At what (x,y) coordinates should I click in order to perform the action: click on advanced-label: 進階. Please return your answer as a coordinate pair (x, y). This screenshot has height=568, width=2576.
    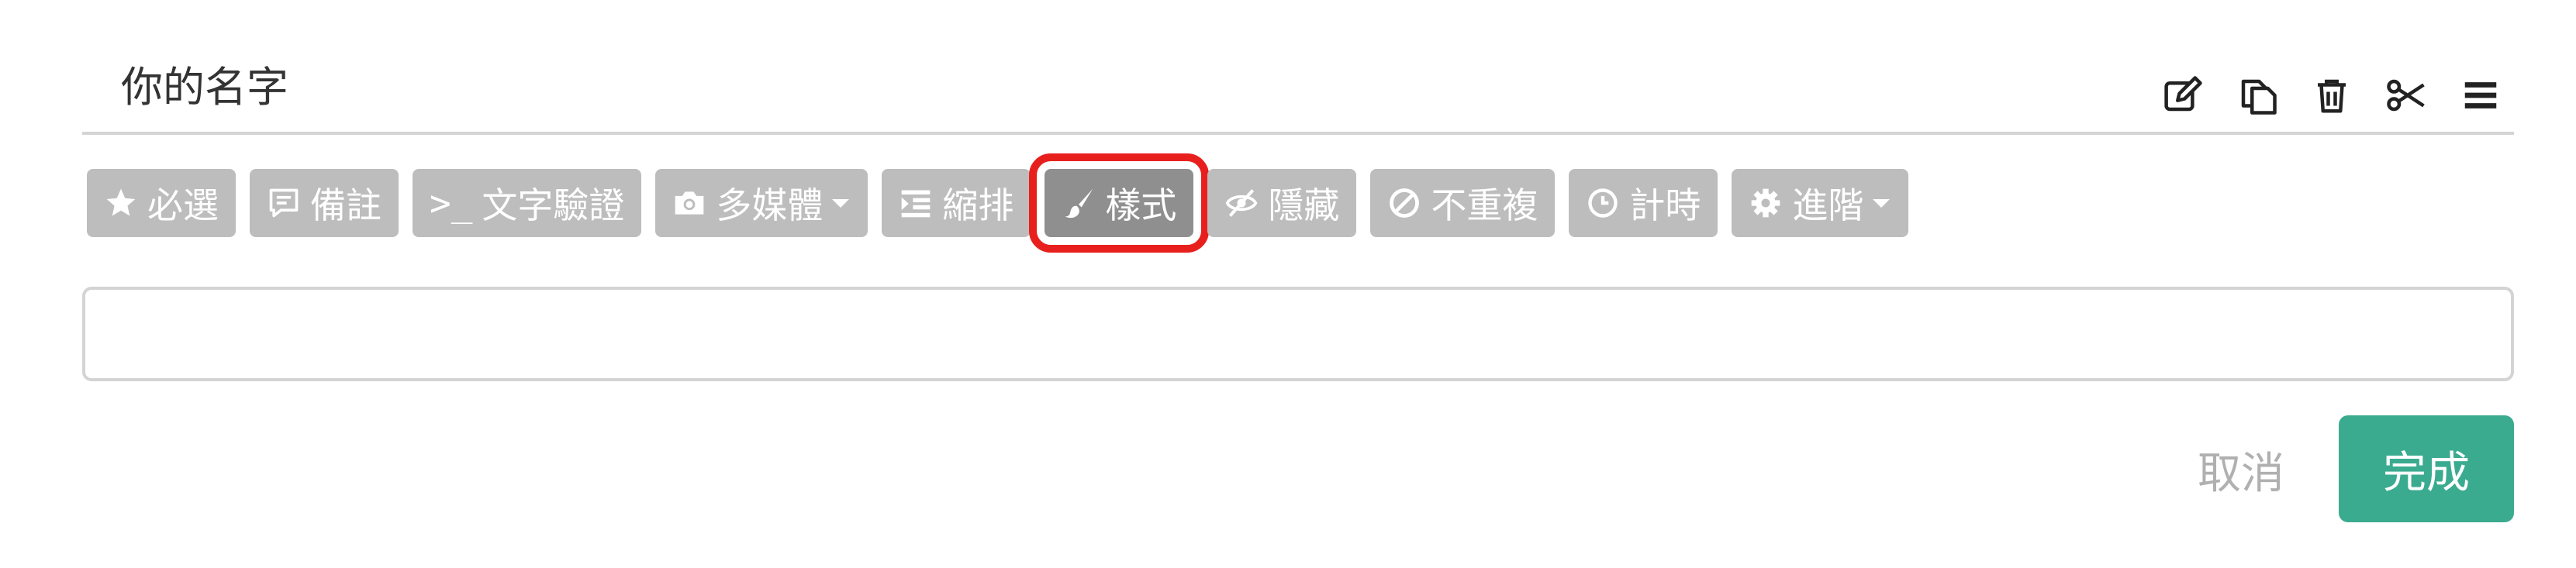
    Looking at the image, I should click on (1828, 205).